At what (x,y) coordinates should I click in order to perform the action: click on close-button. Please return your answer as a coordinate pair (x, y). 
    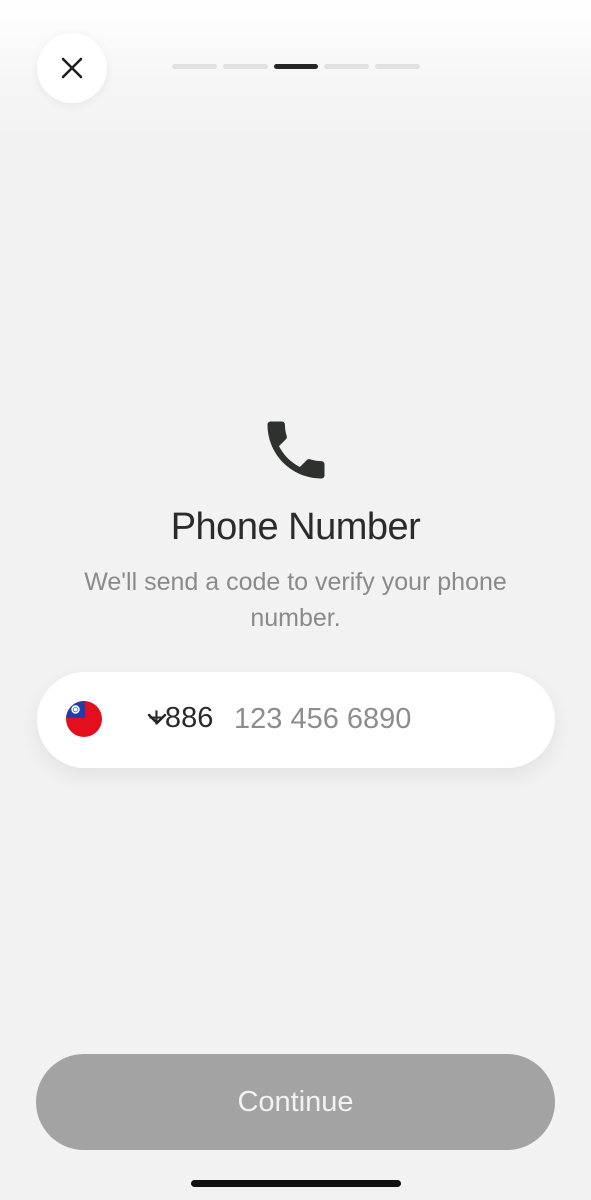
    Looking at the image, I should click on (72, 68).